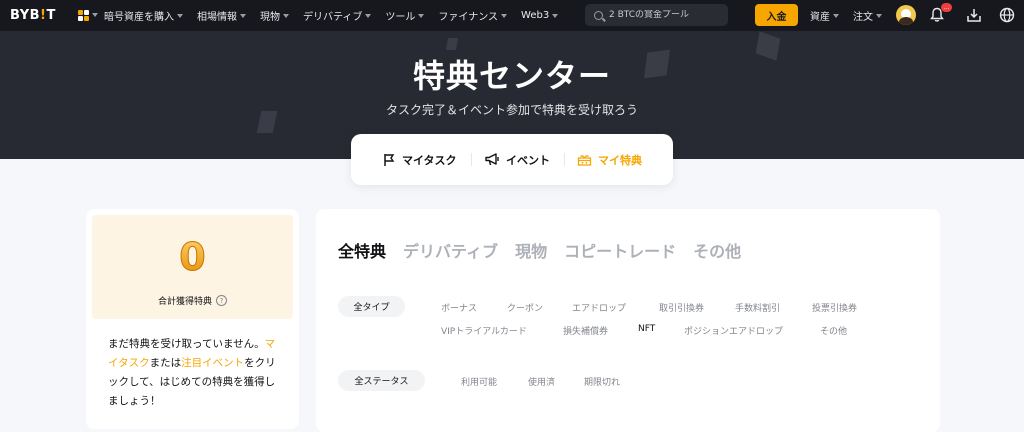  I want to click on page-title: 特典センター, so click(511, 76).